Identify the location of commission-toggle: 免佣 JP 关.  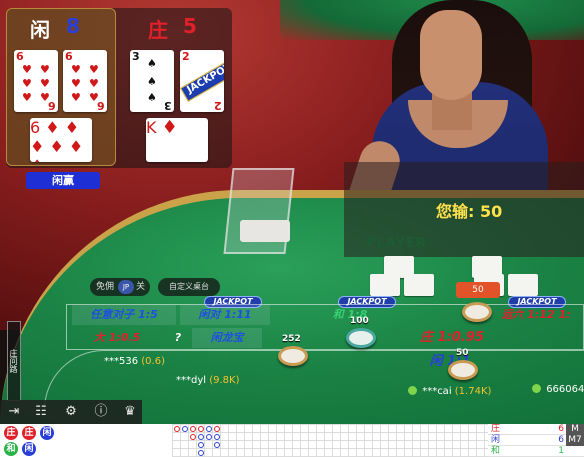
(120, 287).